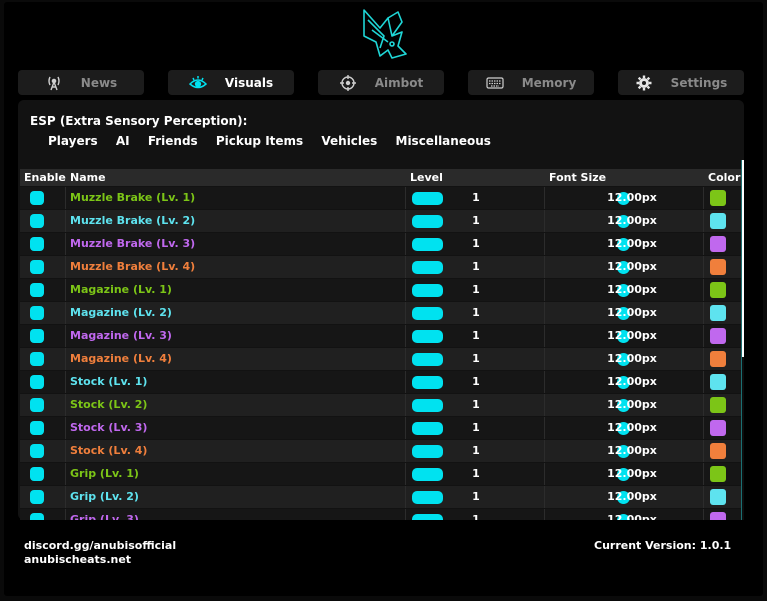 The image size is (767, 601). Describe the element at coordinates (681, 82) in the screenshot. I see `tab-settings: Settings` at that location.